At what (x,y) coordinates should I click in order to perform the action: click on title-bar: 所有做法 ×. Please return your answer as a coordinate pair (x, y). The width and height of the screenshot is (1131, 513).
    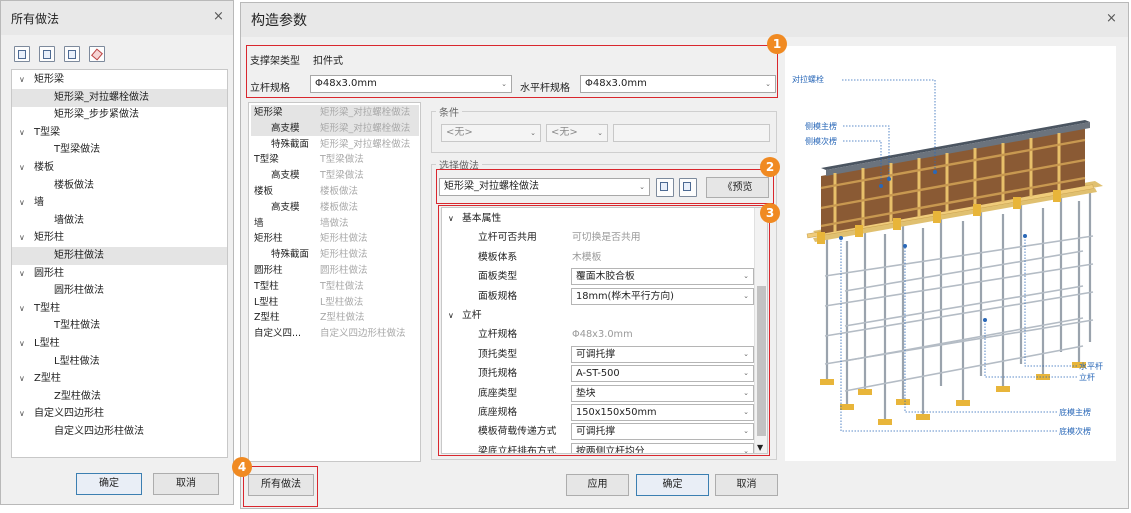
    Looking at the image, I should click on (117, 18).